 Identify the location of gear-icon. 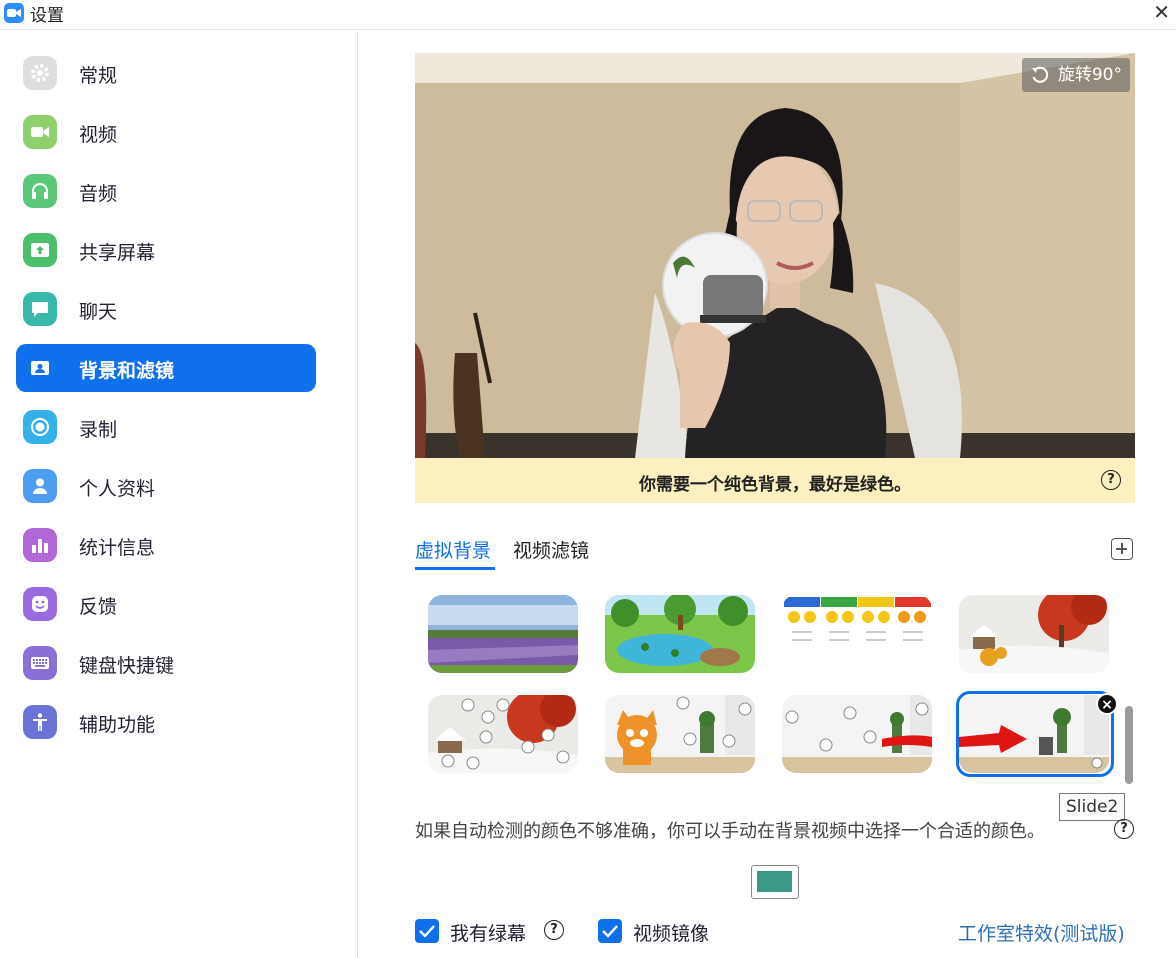
(40, 73).